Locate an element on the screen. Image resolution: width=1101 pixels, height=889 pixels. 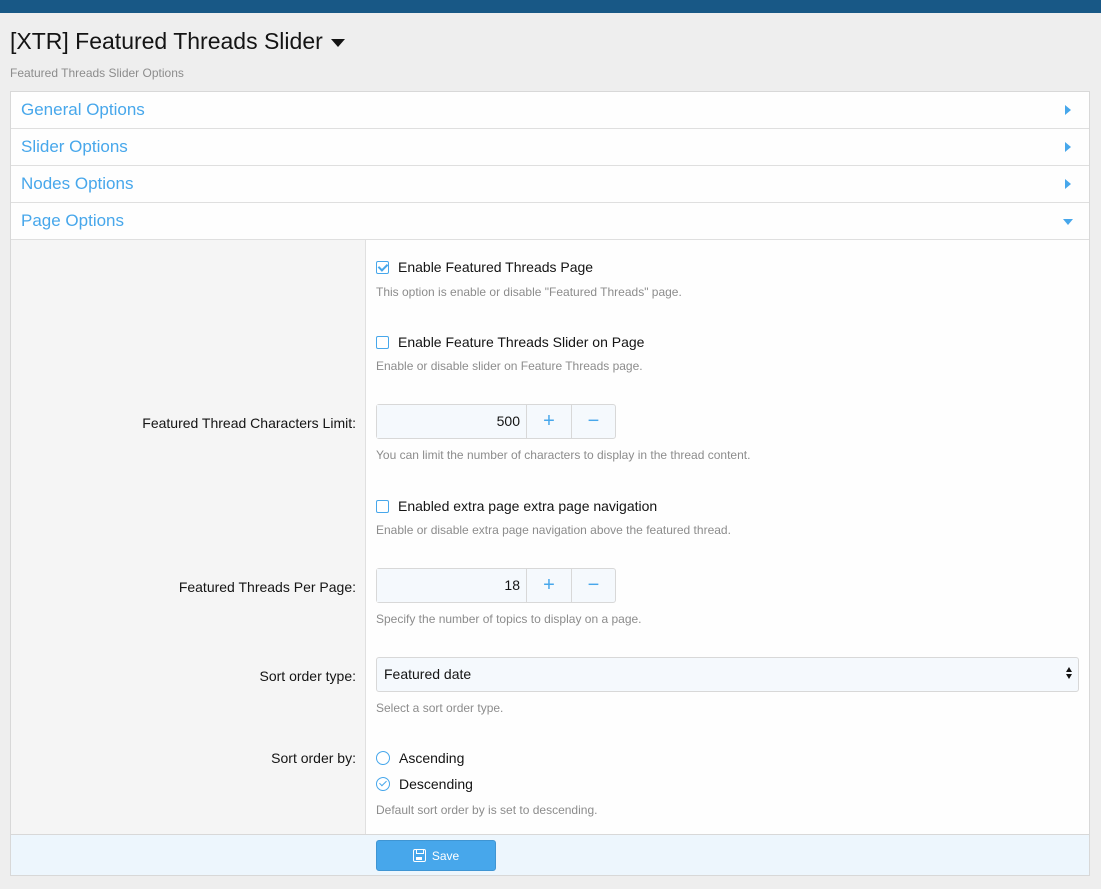
radio-label: Descending is located at coordinates (436, 784).